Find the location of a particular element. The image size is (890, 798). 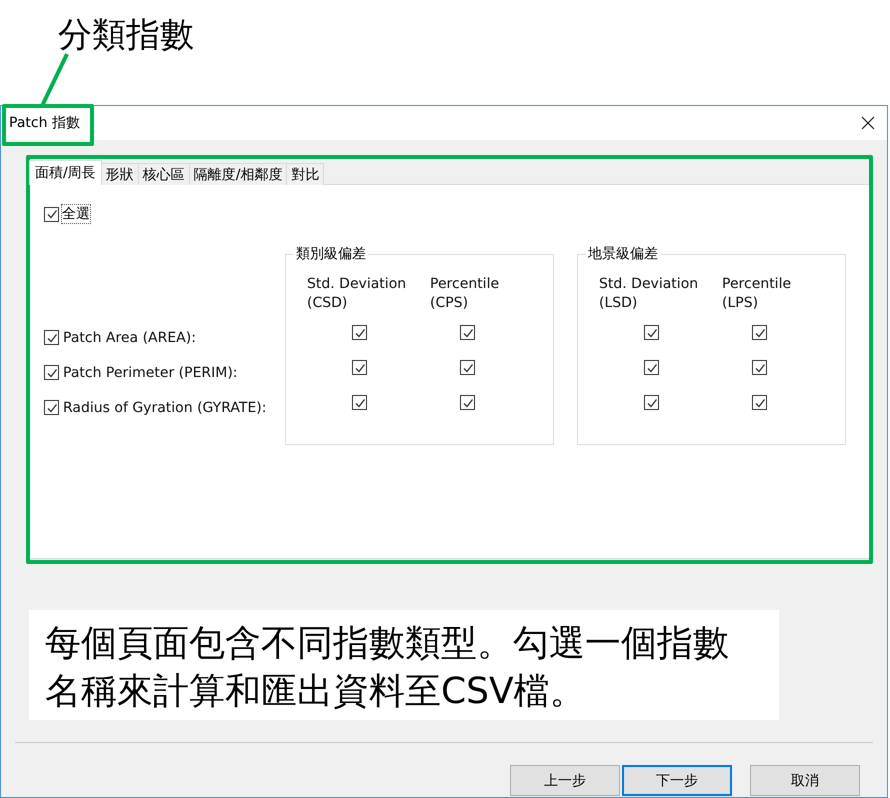

nav-button: 下一步 is located at coordinates (677, 780).